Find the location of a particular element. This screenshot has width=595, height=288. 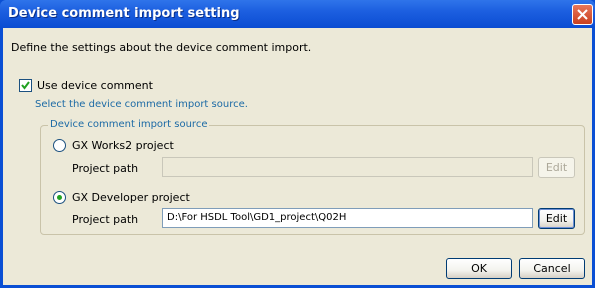

gxdeveloper-path-field: D:\For HSDL Tool\GD1_project\Q02H is located at coordinates (347, 218).